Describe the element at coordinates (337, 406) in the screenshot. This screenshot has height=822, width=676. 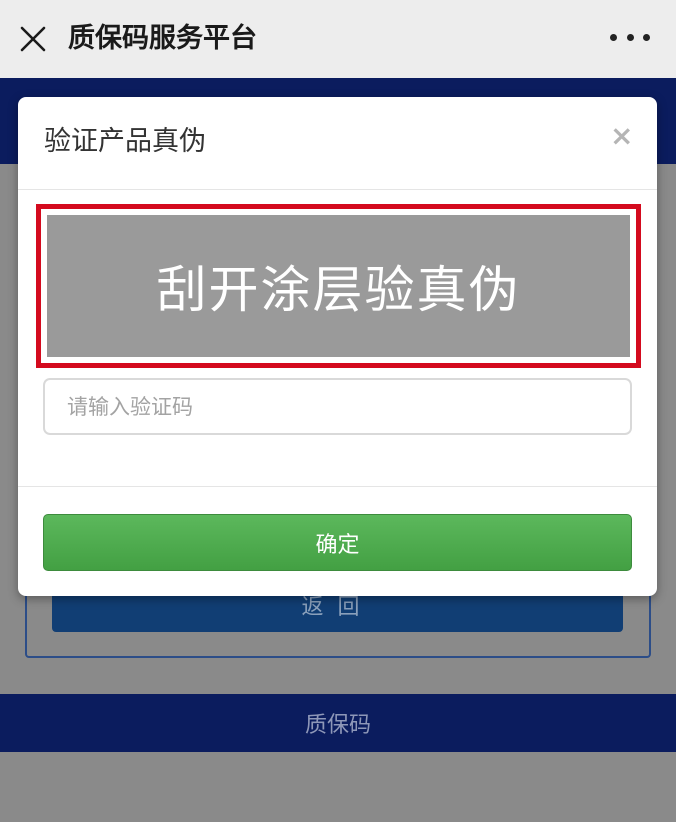
I see `verification-code-input` at that location.